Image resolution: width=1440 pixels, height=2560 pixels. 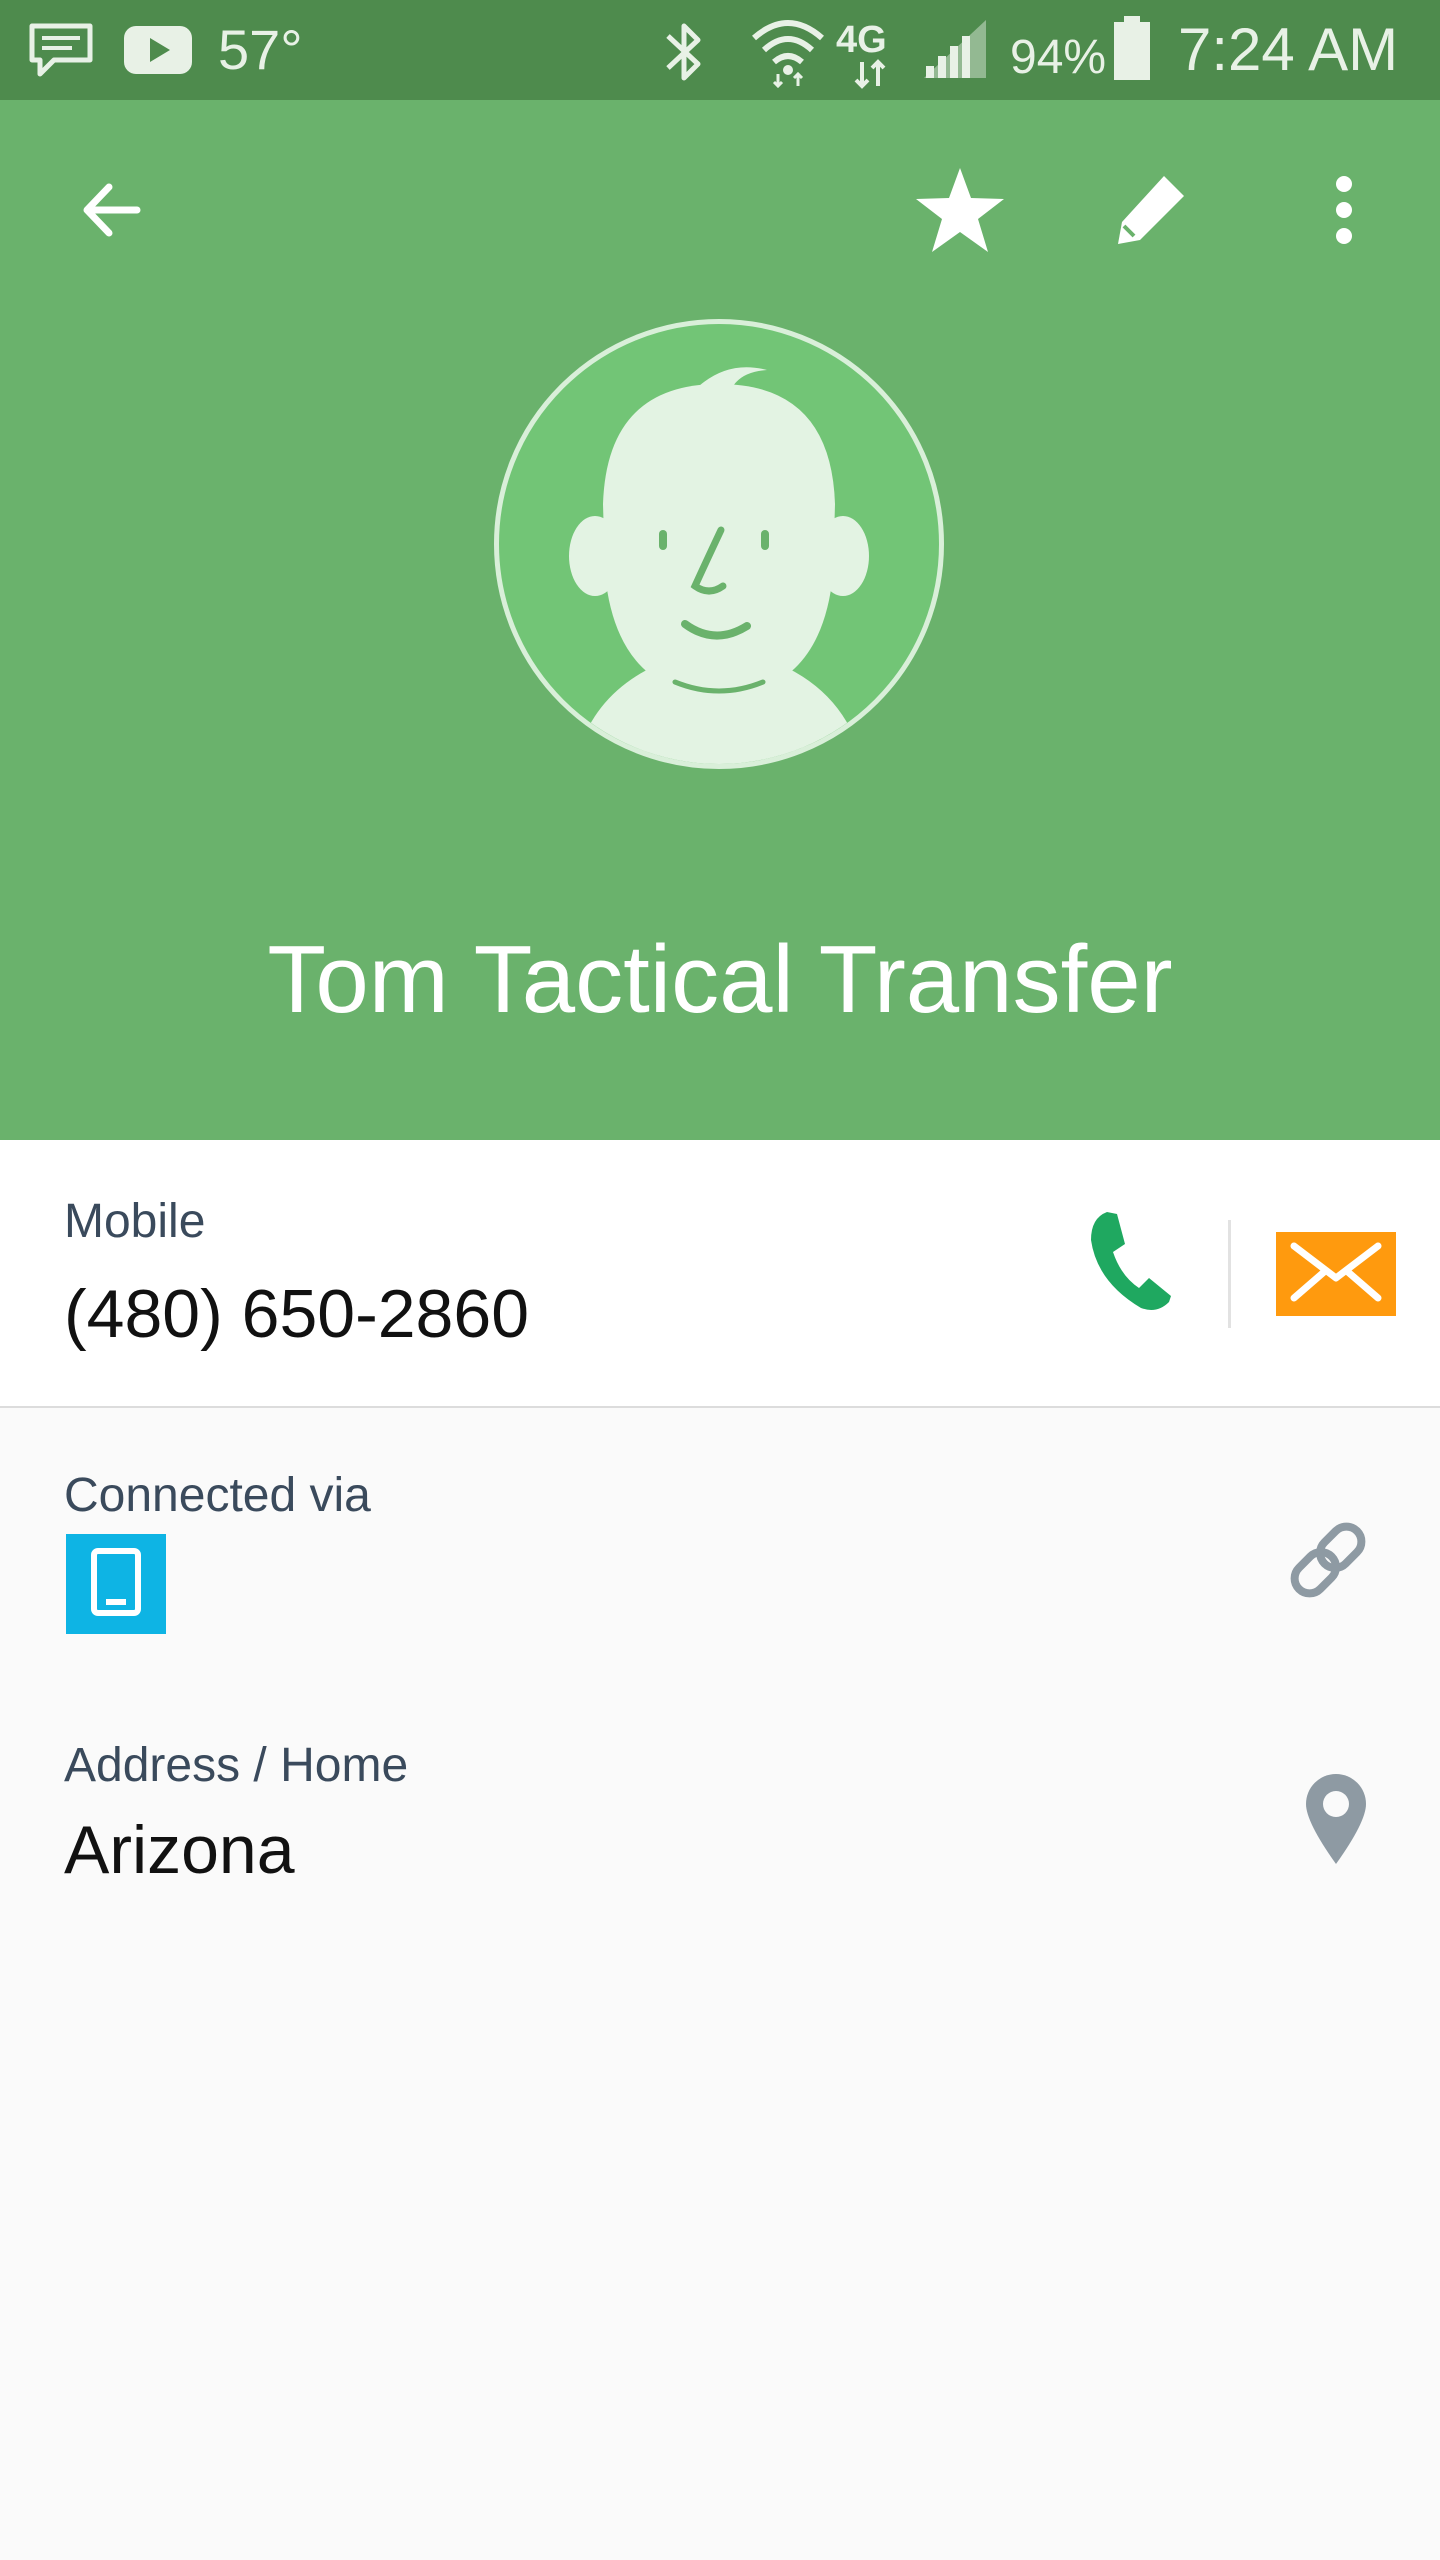 What do you see at coordinates (1132, 51) in the screenshot?
I see `battery-icon` at bounding box center [1132, 51].